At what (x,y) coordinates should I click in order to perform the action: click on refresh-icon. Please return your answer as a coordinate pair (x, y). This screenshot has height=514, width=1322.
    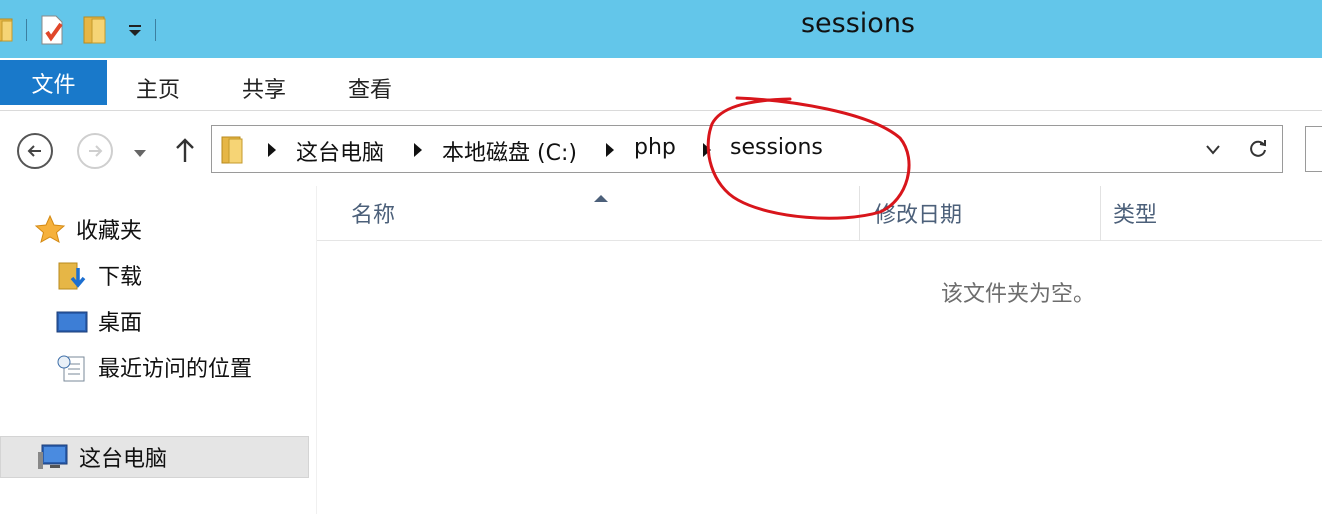
    Looking at the image, I should click on (1258, 151).